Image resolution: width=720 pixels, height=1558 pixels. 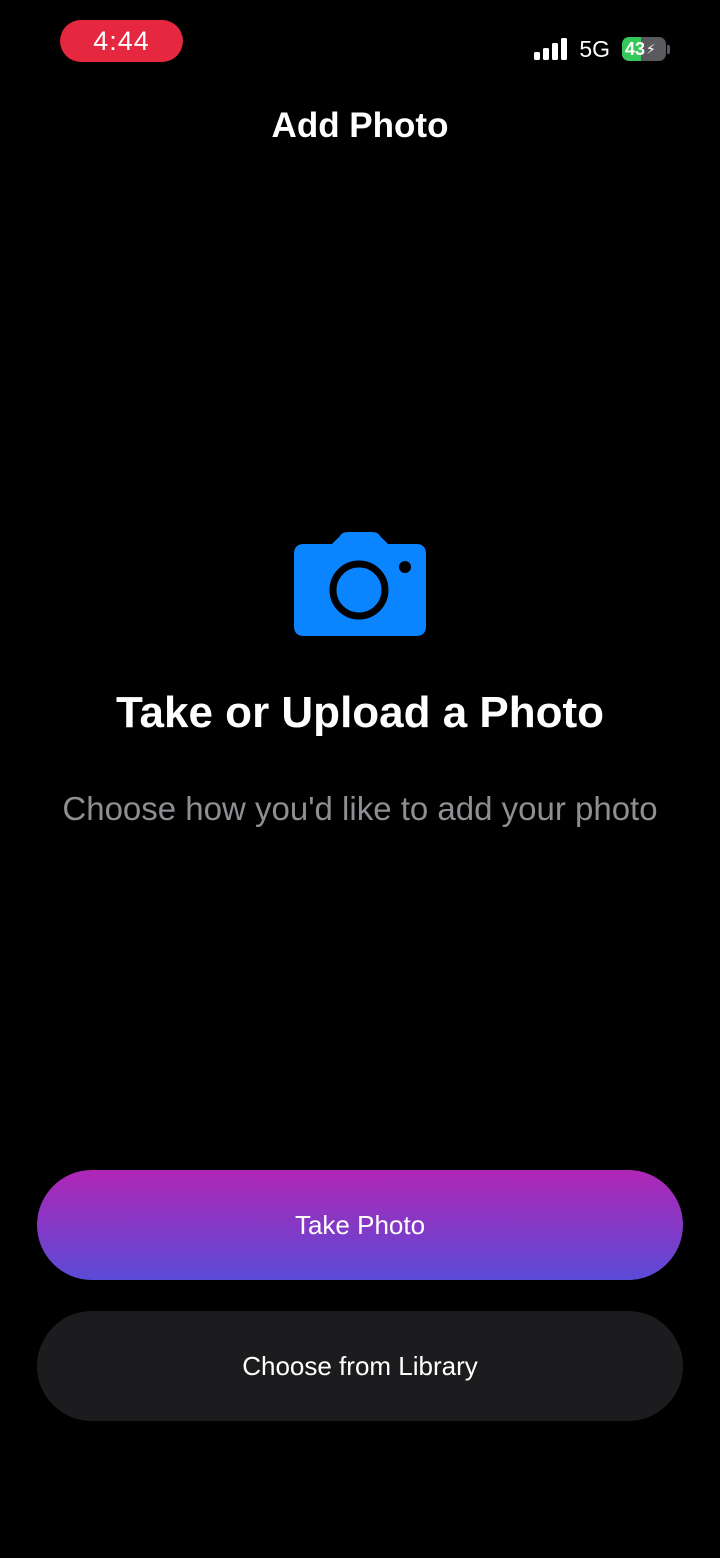 I want to click on headline: Take or Upload a Photo, so click(x=360, y=712).